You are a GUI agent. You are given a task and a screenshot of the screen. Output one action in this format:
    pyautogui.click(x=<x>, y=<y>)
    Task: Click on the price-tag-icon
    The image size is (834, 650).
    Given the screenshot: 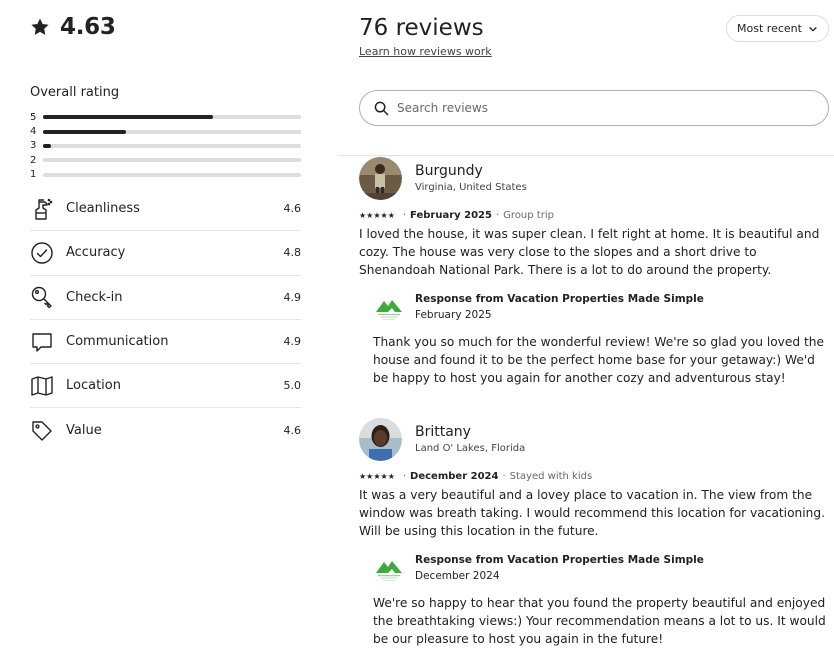 What is the action you would take?
    pyautogui.click(x=42, y=431)
    